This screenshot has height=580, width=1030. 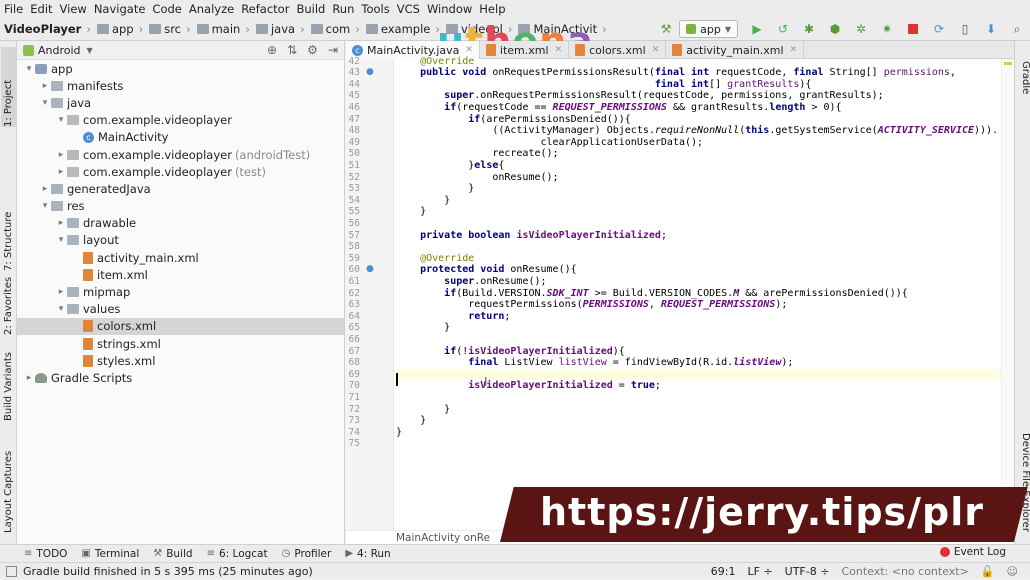 I want to click on code-line: isVideoPlayerInitialized = true;, so click(x=528, y=386).